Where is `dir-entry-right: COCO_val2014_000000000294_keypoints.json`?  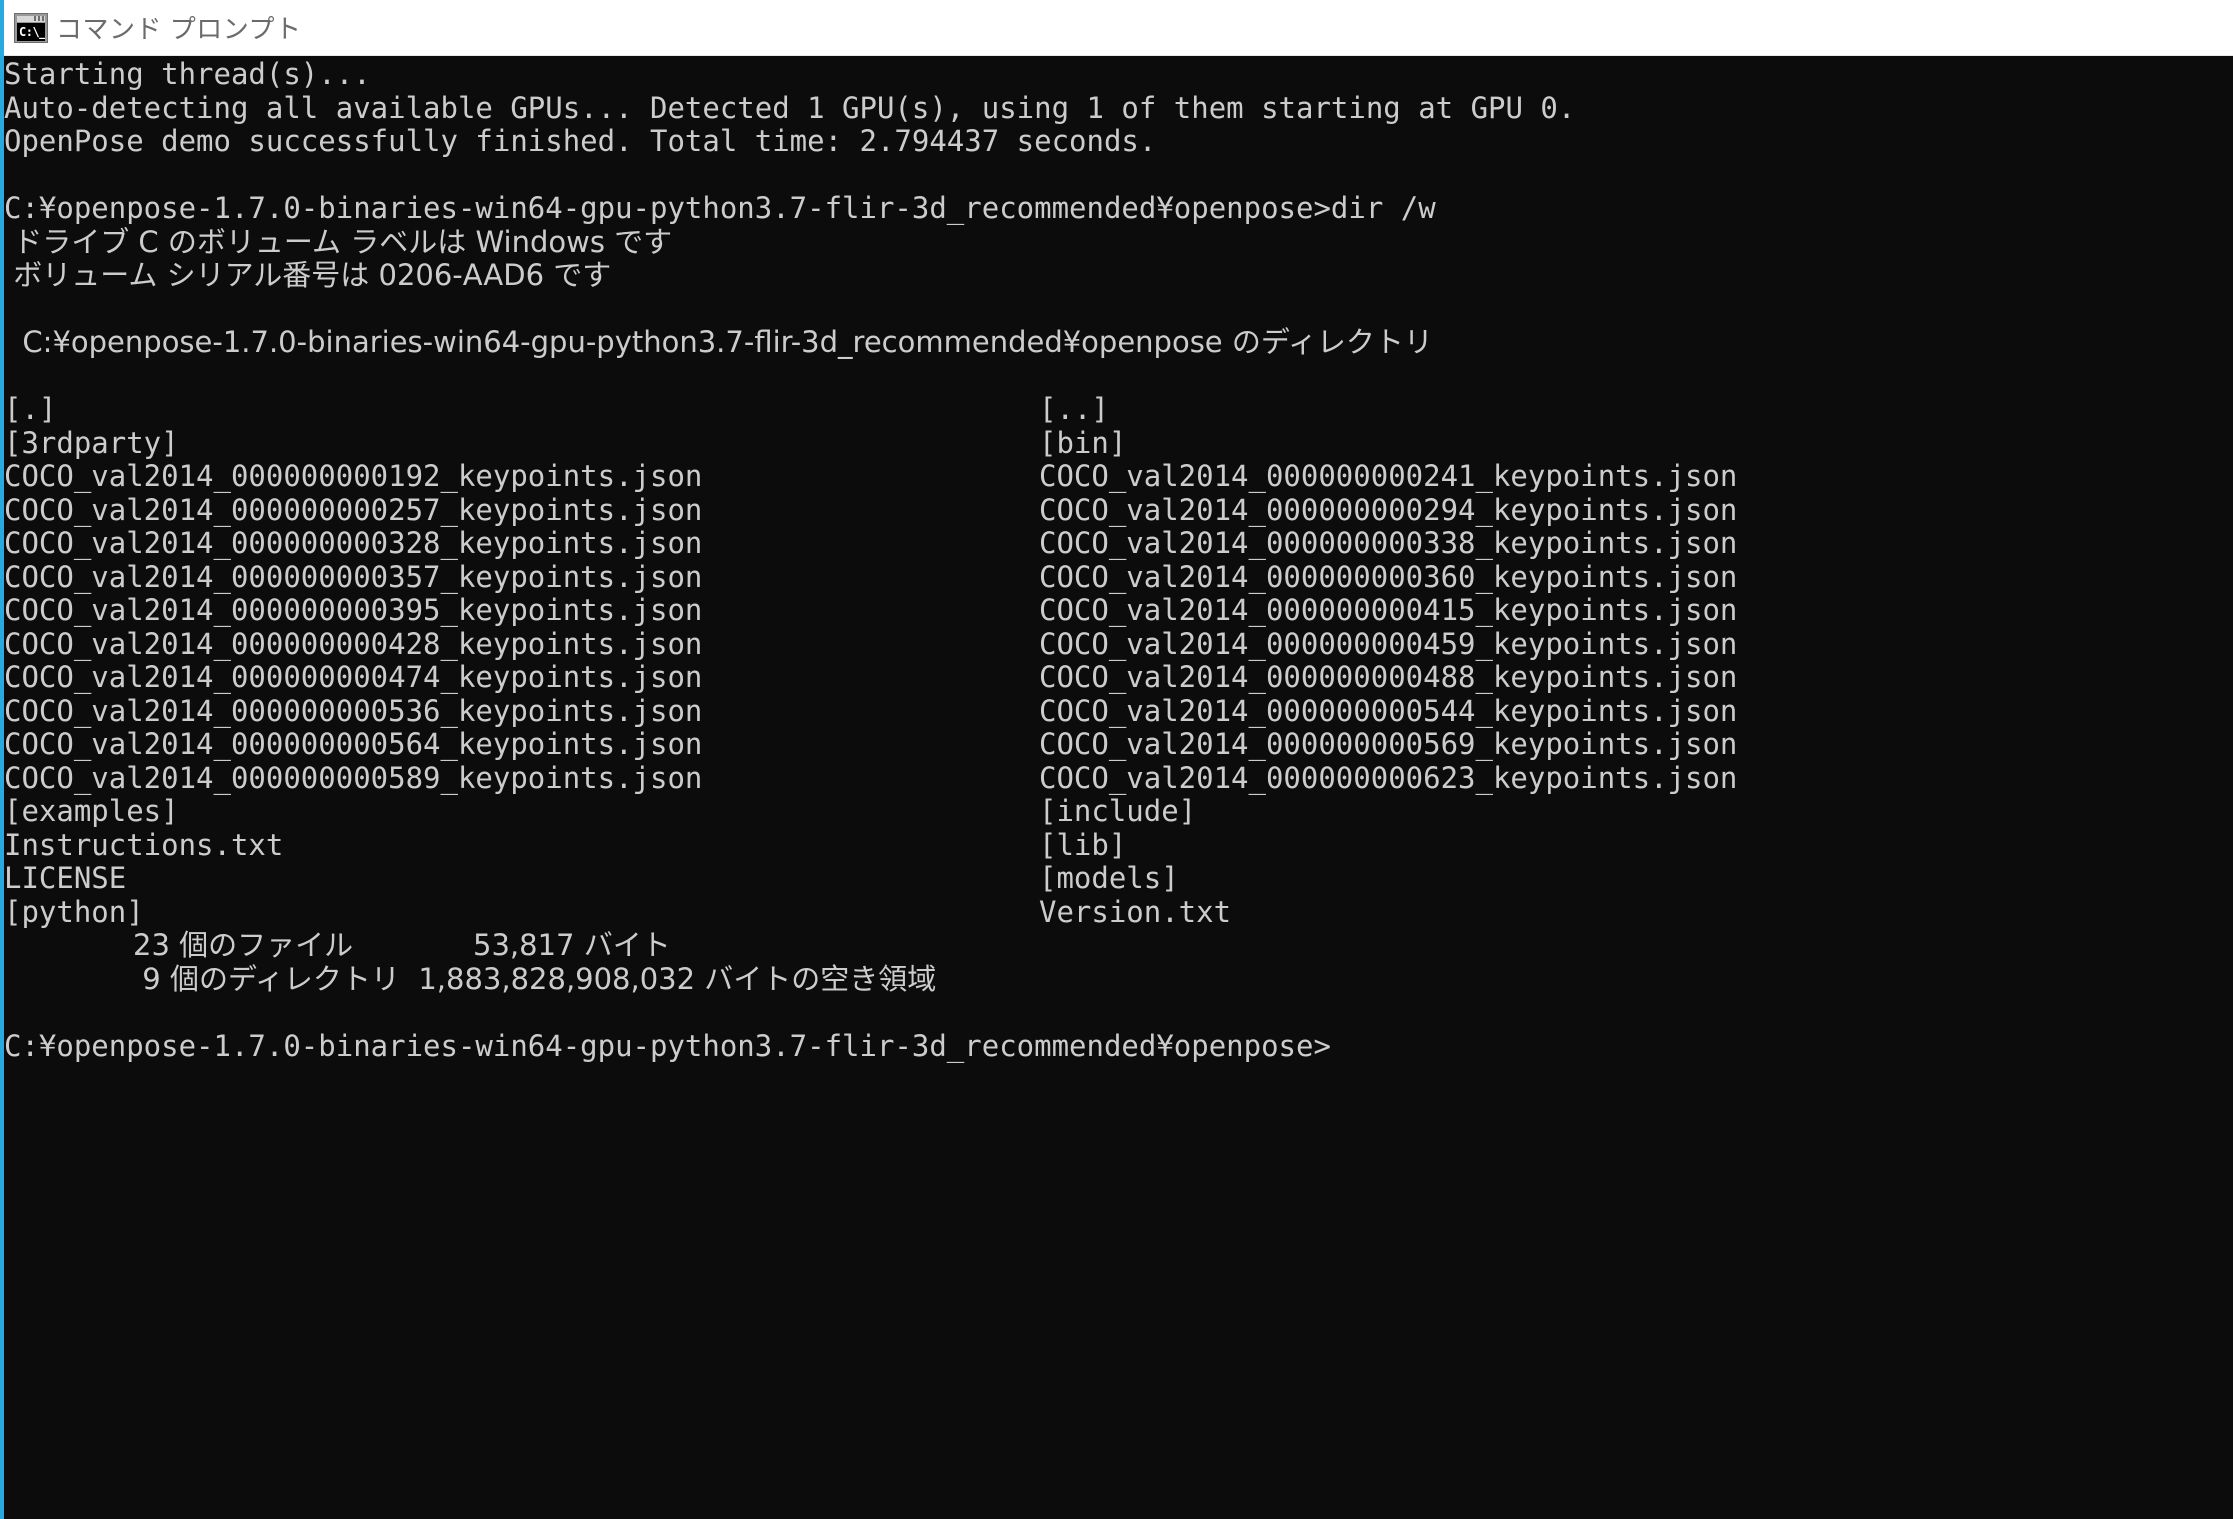
dir-entry-right: COCO_val2014_000000000294_keypoints.json is located at coordinates (1388, 509).